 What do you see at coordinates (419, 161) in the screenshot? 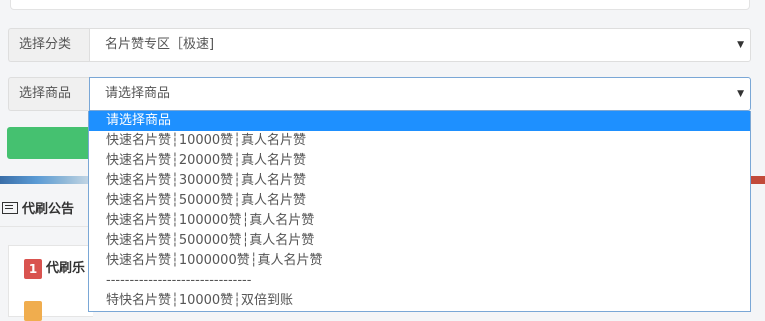
I see `dropdown-option: 快速名片赞┆20000赞┆真人名片赞` at bounding box center [419, 161].